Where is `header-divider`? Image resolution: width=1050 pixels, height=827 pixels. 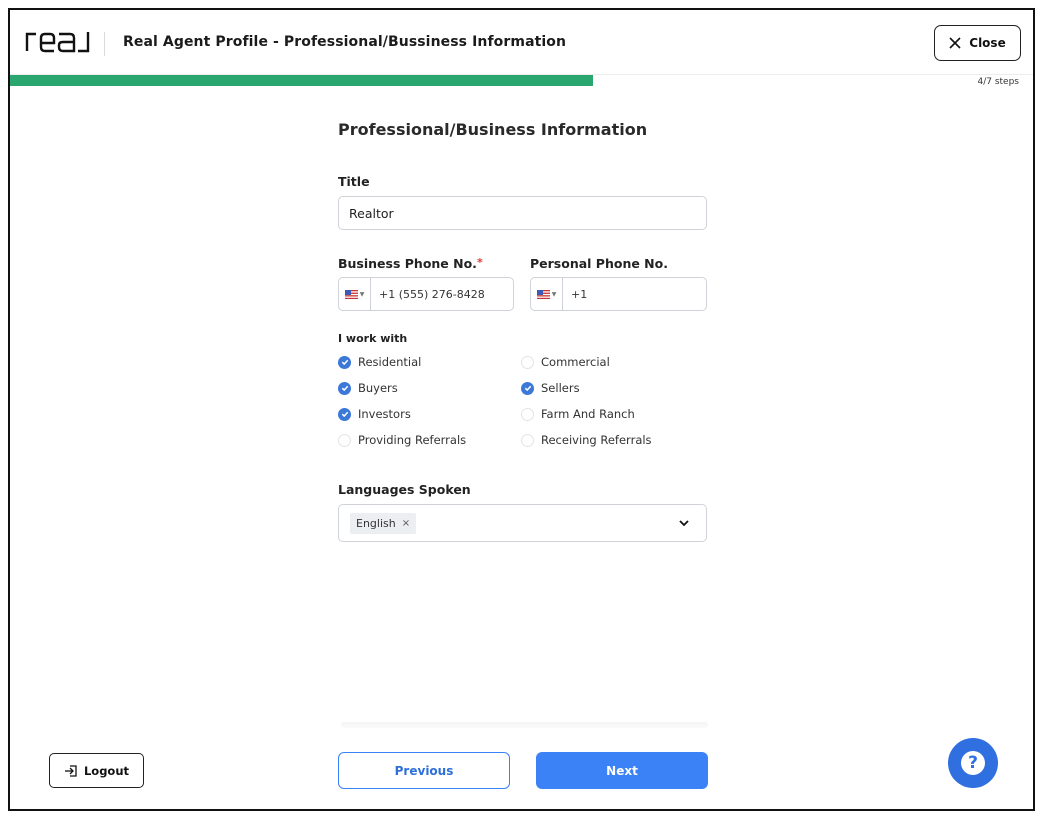
header-divider is located at coordinates (104, 44).